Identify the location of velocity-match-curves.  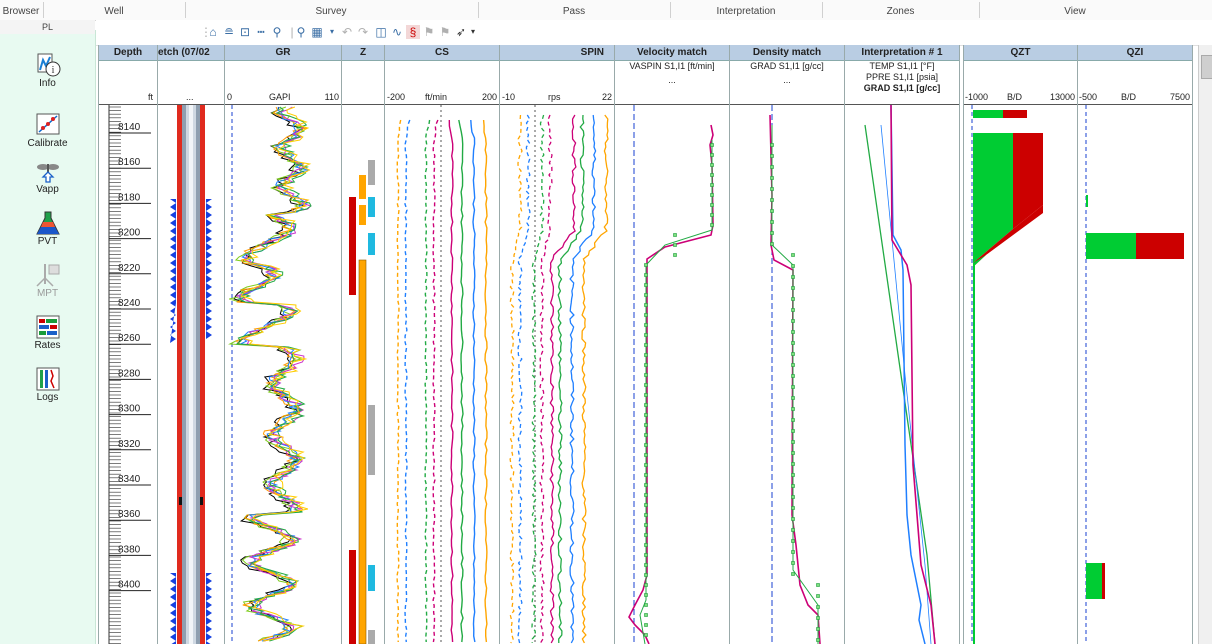
(671, 374).